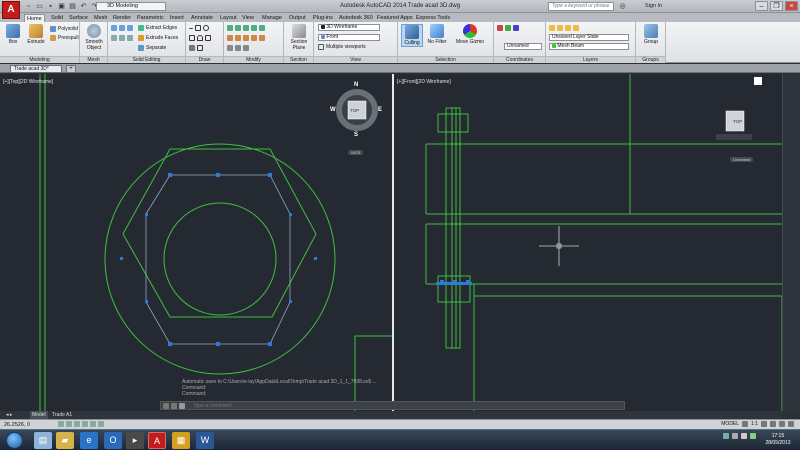 This screenshot has height=450, width=800. What do you see at coordinates (272, 18) in the screenshot?
I see `tab-manage: Manage` at bounding box center [272, 18].